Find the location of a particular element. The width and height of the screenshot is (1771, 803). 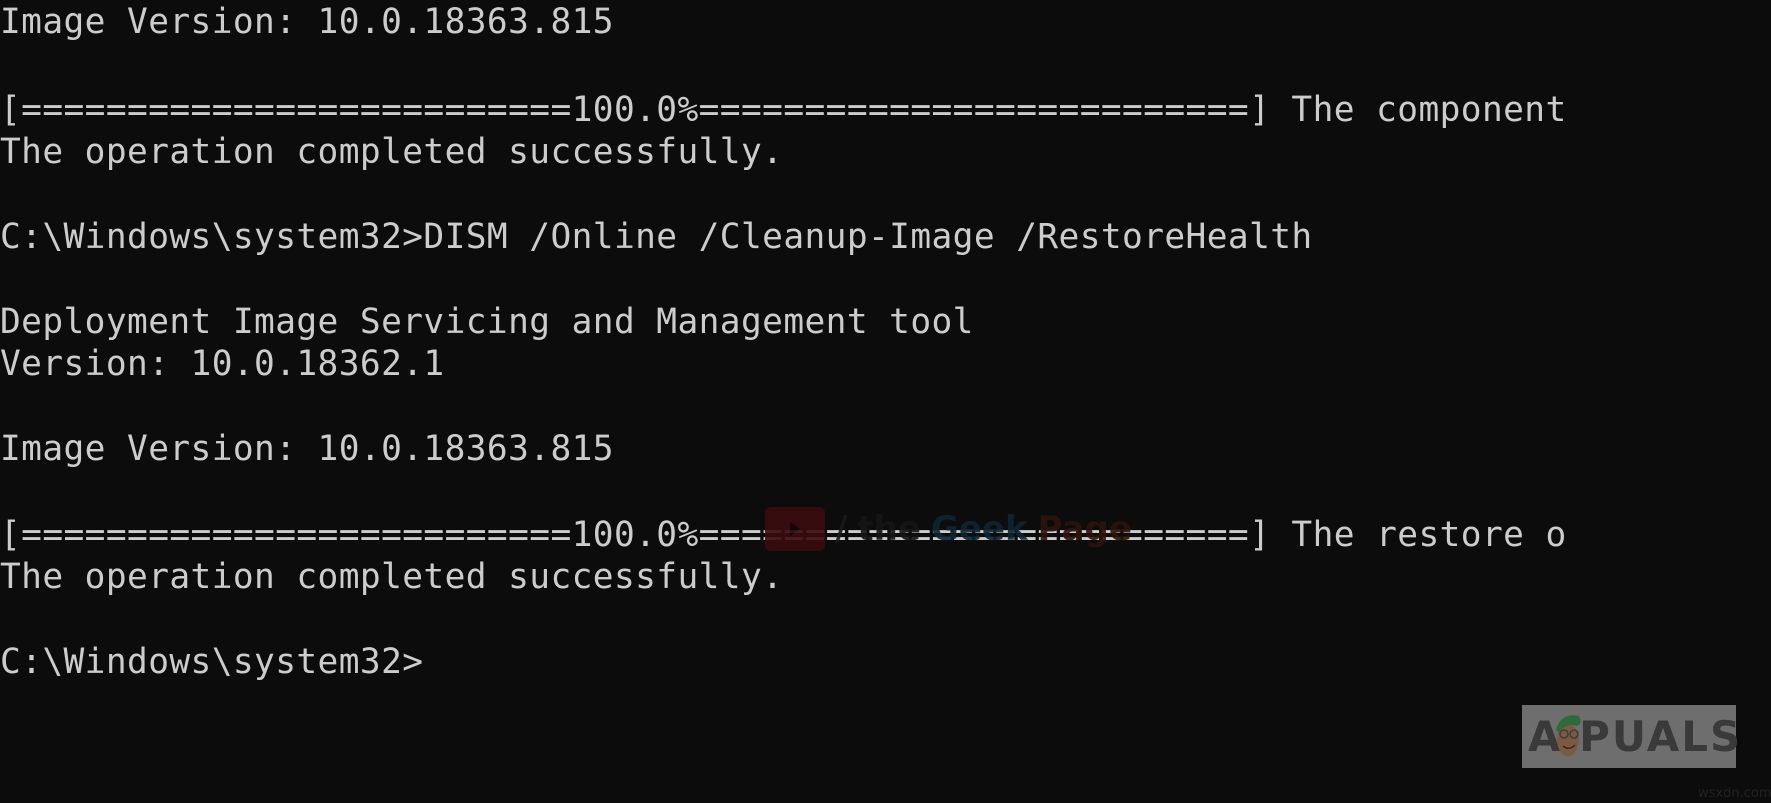

appuals-mascot-icon is located at coordinates (1568, 735).